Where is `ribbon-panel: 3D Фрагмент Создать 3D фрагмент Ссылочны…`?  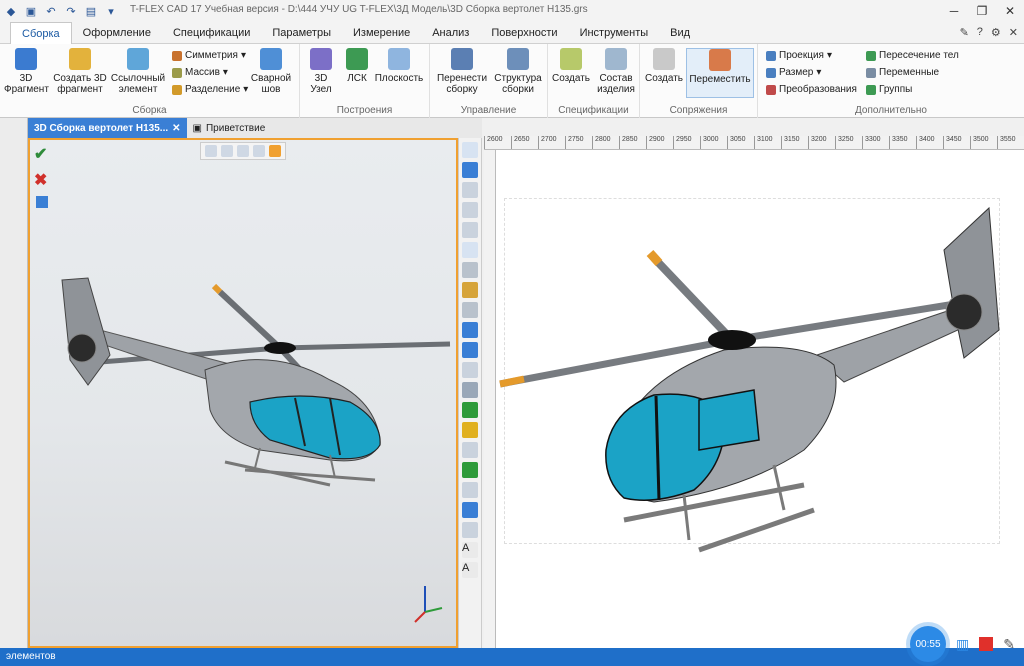
ribbon-panel: 3D Фрагмент Создать 3D фрагмент Ссылочны… is located at coordinates (512, 81).